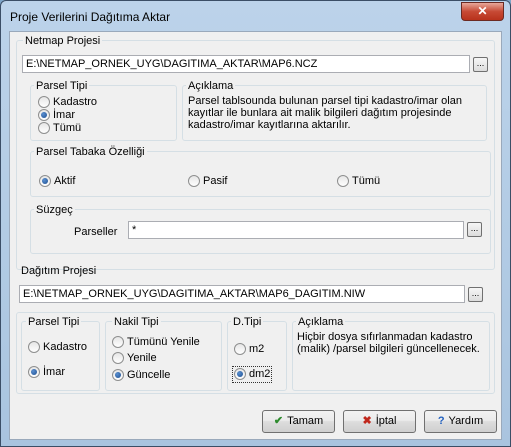 The width and height of the screenshot is (511, 447). Describe the element at coordinates (211, 86) in the screenshot. I see `netmap-description-label: Açıklama` at that location.